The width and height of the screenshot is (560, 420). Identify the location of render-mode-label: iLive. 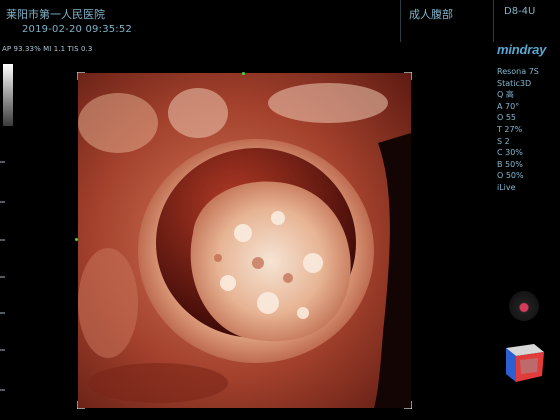
(506, 187).